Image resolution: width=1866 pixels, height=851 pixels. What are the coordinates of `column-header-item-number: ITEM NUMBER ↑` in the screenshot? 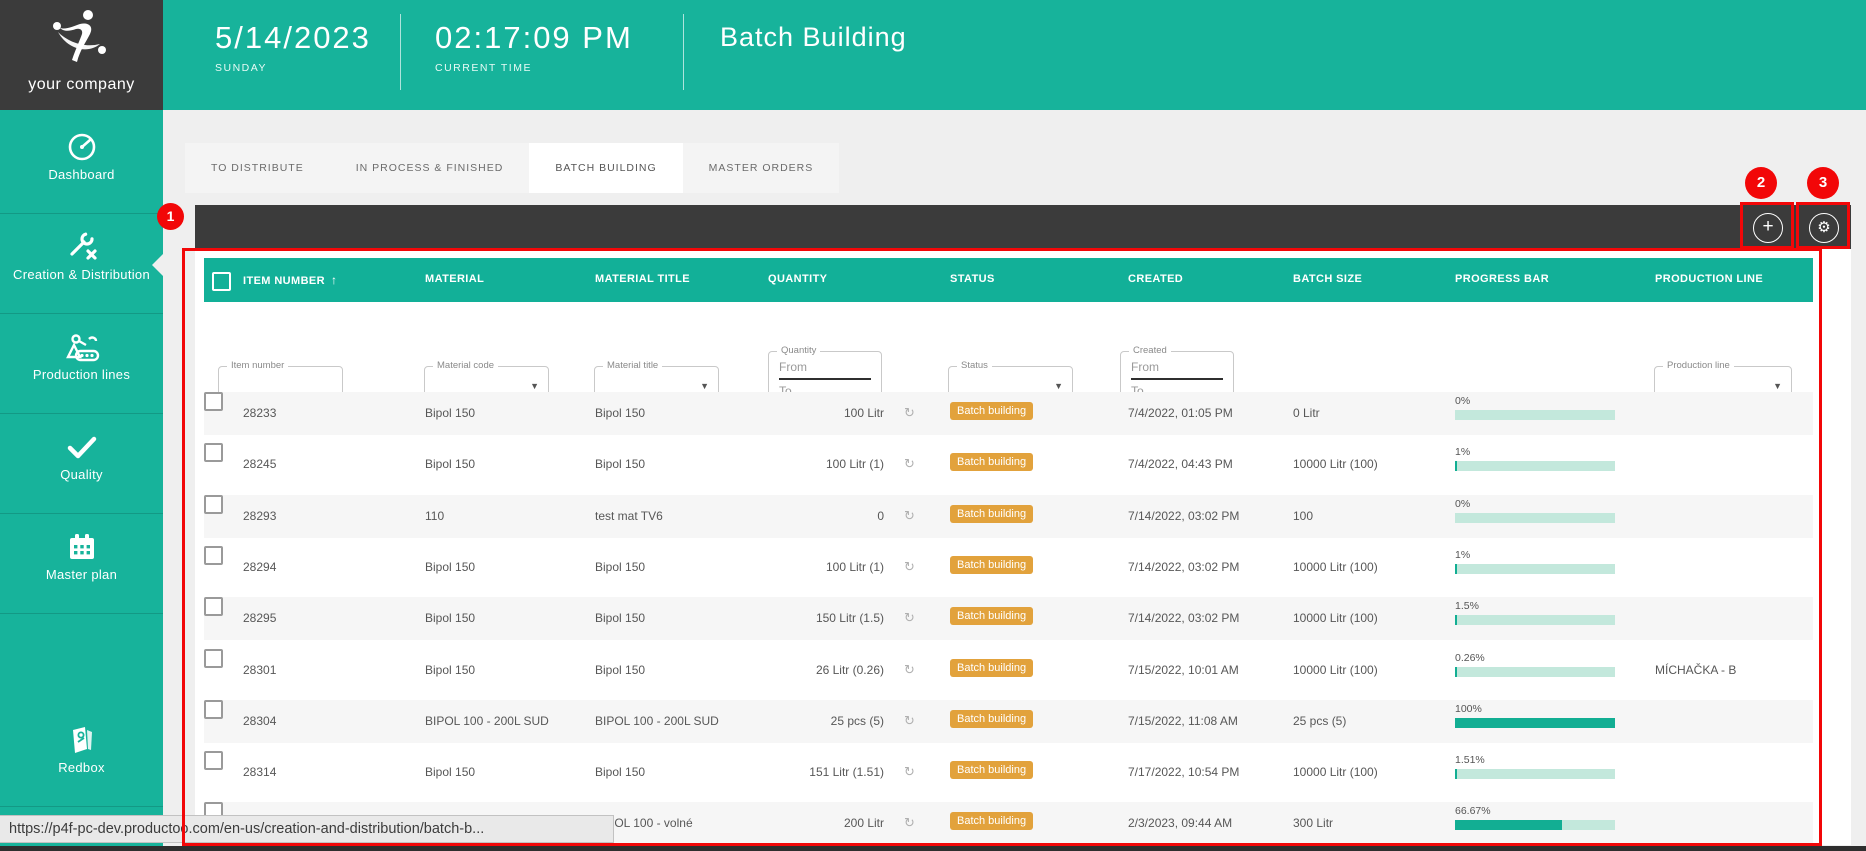 It's located at (290, 280).